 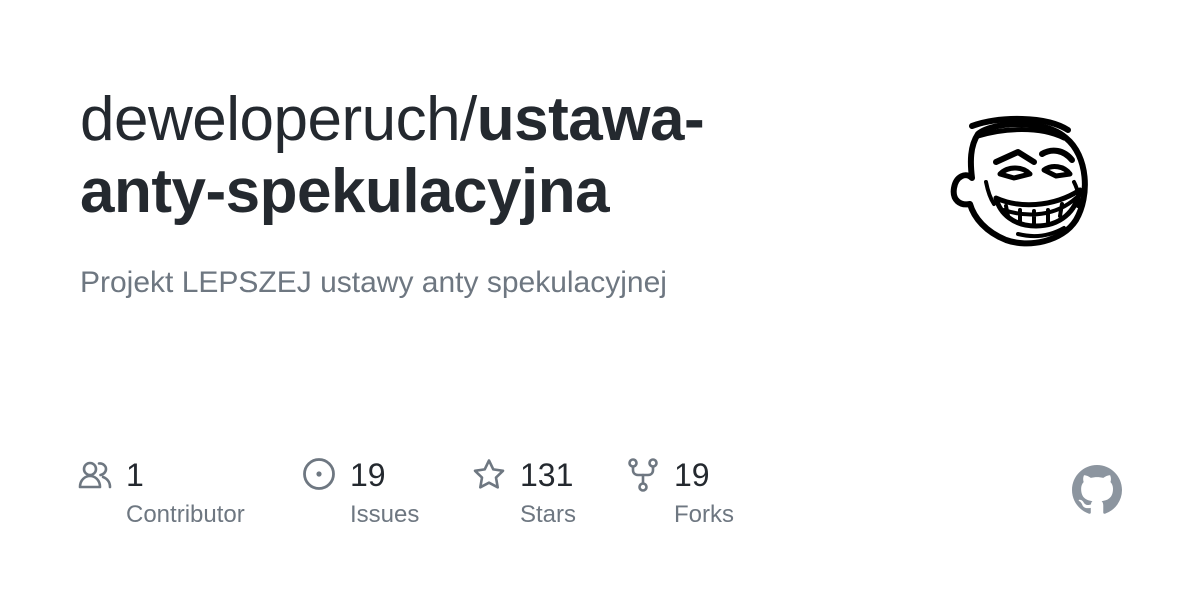 What do you see at coordinates (385, 514) in the screenshot?
I see `issues-label: Issues` at bounding box center [385, 514].